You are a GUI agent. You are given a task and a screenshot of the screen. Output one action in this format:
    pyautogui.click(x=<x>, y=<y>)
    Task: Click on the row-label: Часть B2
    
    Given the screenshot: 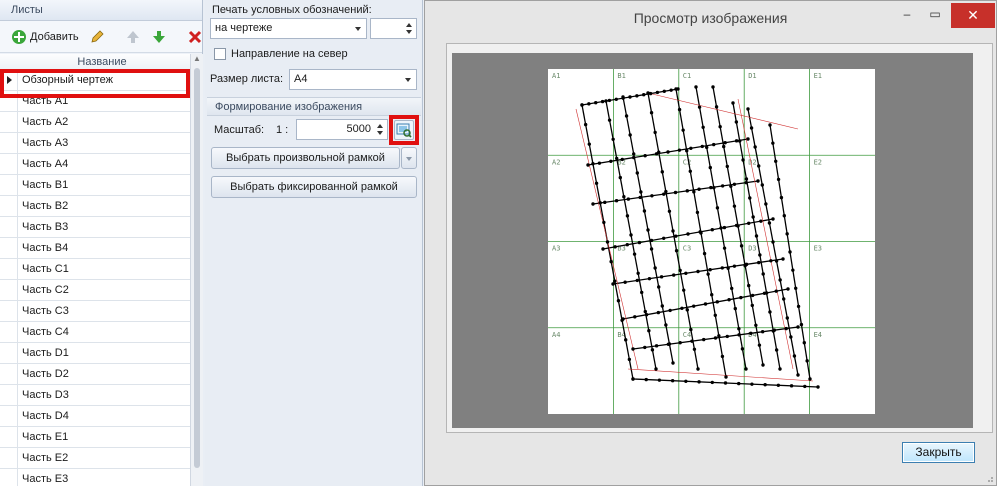 What is the action you would take?
    pyautogui.click(x=45, y=206)
    